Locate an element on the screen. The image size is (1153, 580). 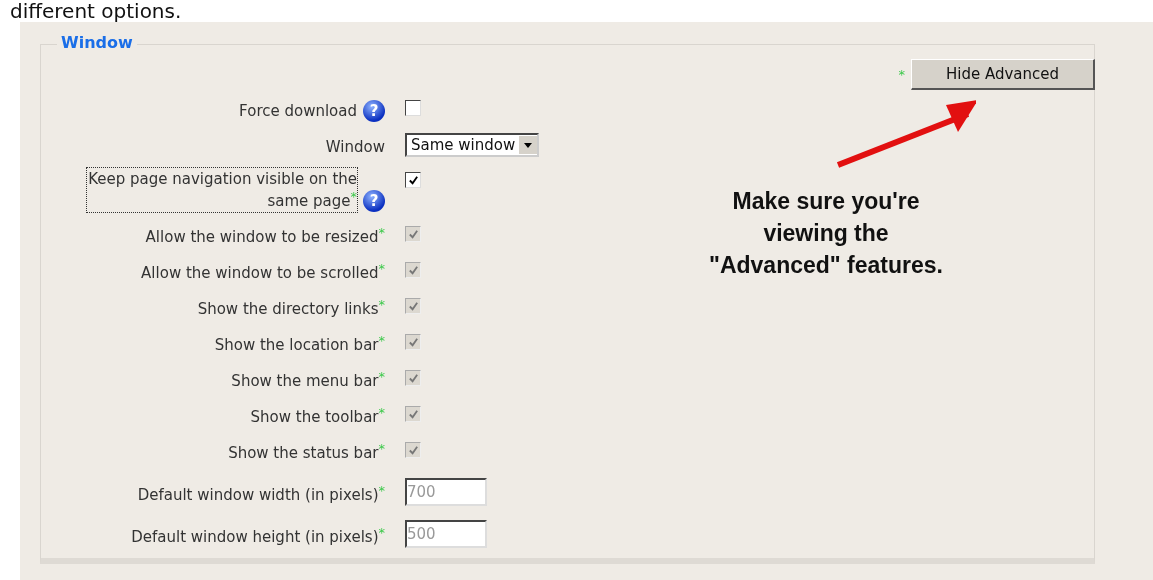
field-label: Show the location bar* is located at coordinates (299, 345).